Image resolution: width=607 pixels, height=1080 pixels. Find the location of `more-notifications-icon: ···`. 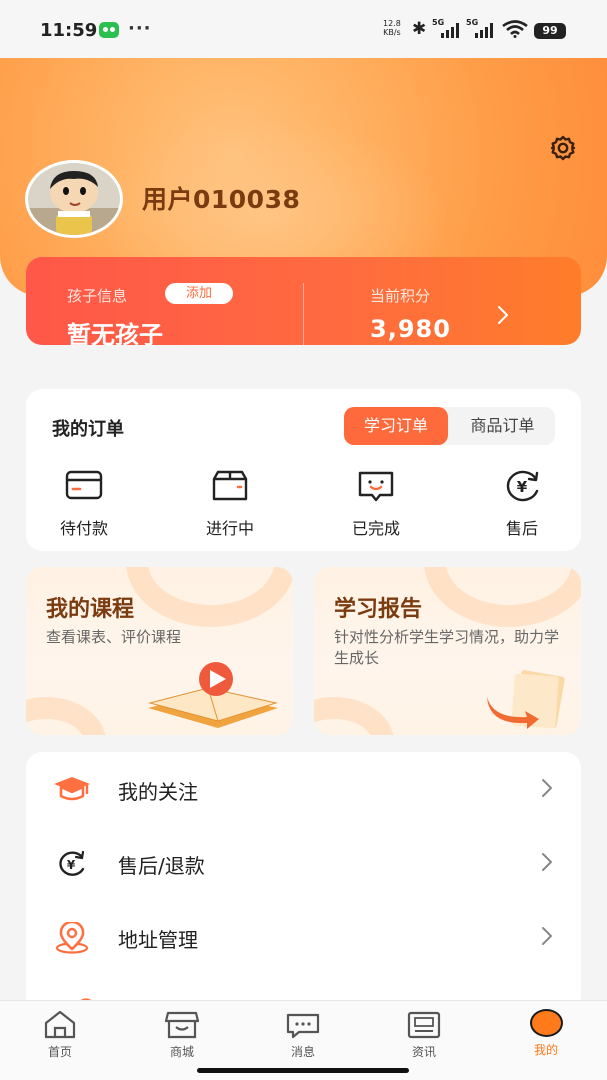

more-notifications-icon: ··· is located at coordinates (140, 28).